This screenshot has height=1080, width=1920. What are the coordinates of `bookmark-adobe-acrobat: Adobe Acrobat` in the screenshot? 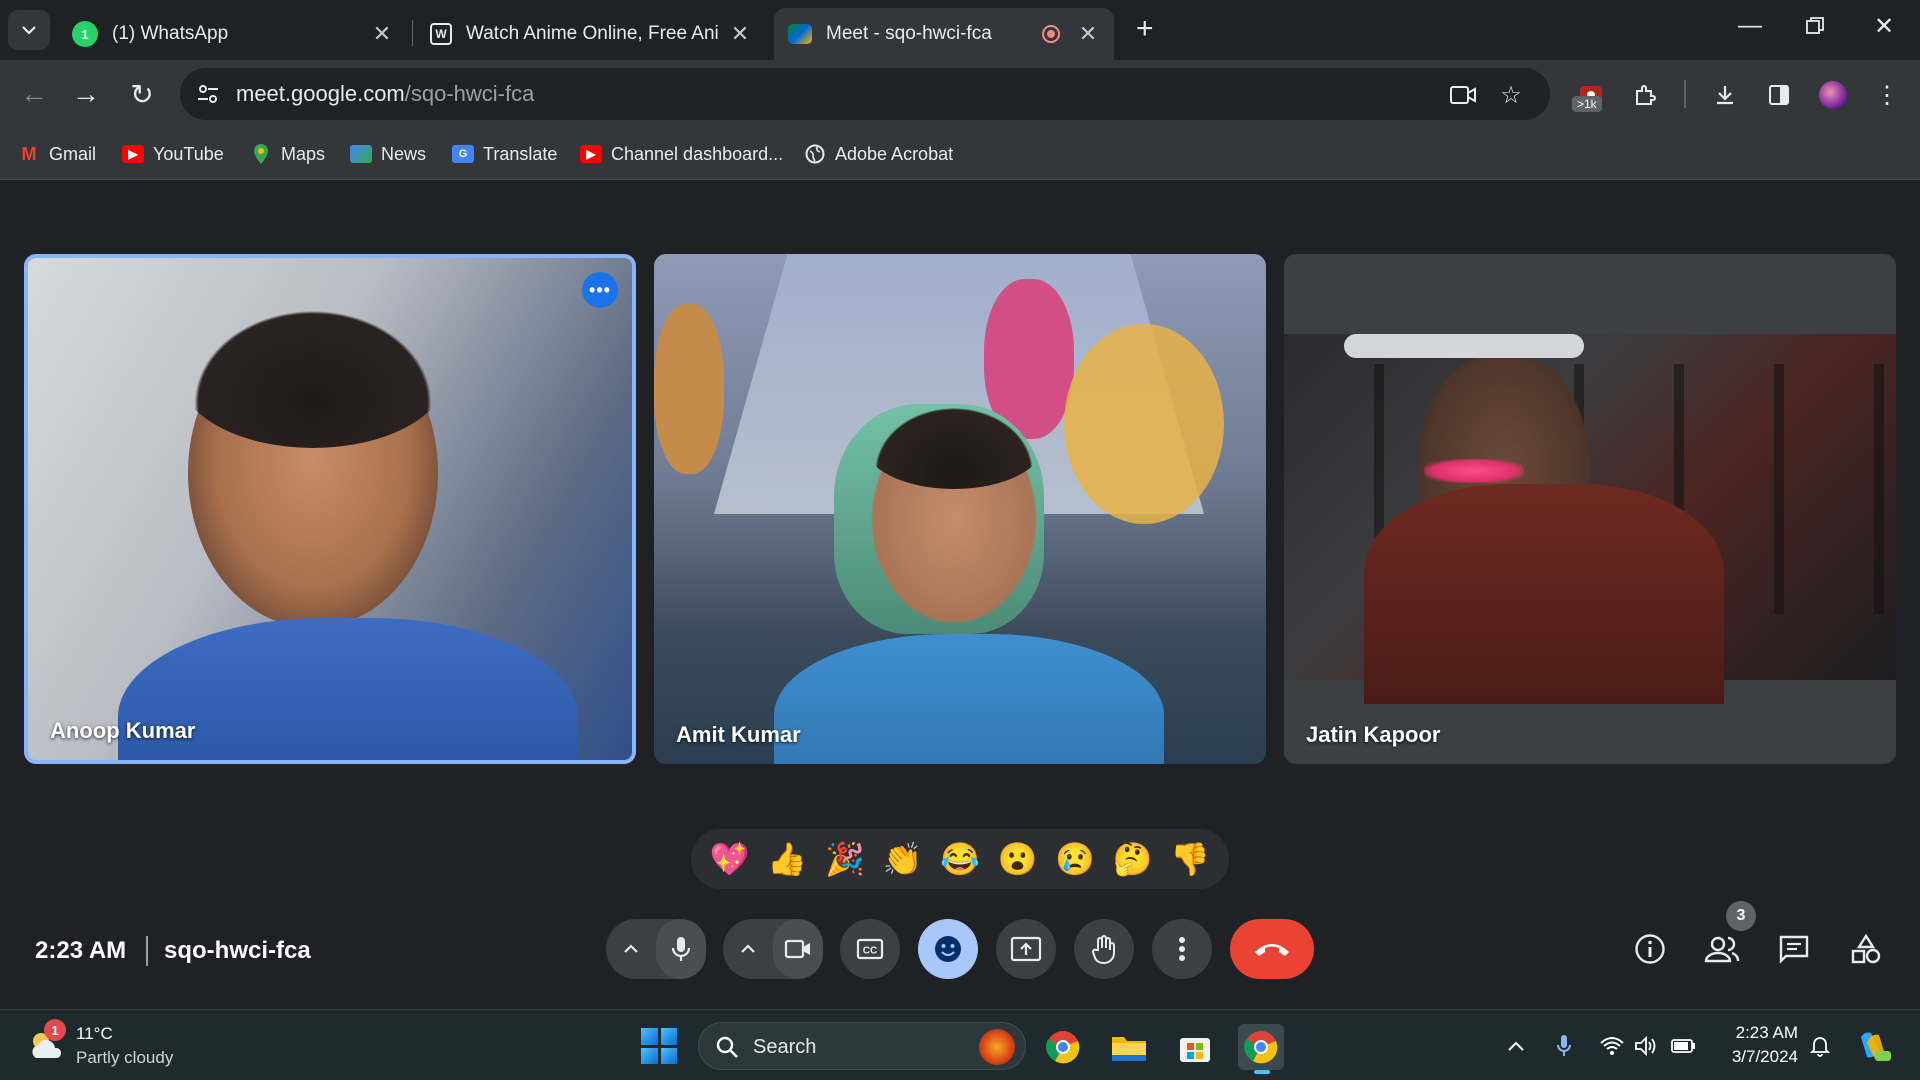 It's located at (878, 154).